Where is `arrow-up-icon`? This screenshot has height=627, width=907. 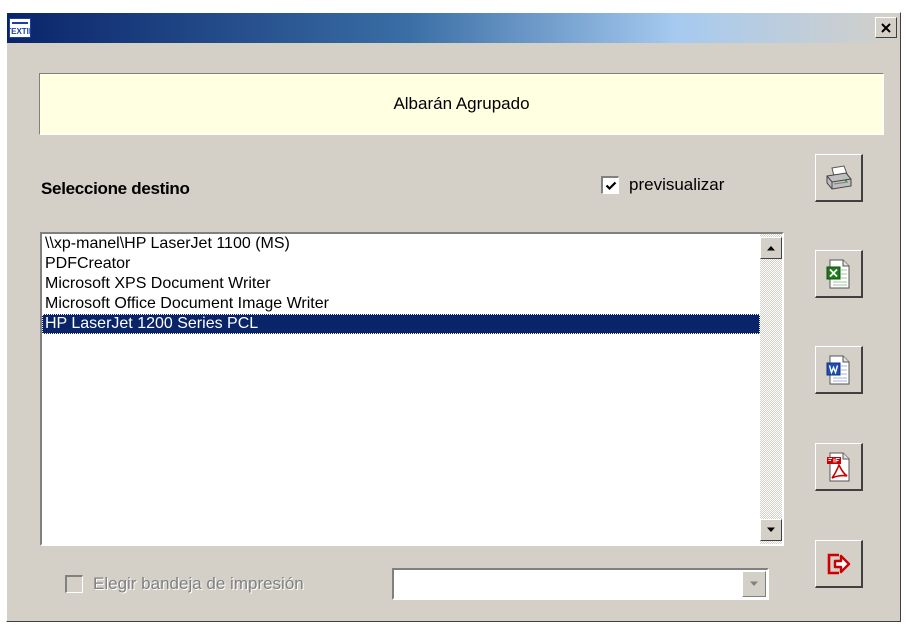
arrow-up-icon is located at coordinates (771, 248).